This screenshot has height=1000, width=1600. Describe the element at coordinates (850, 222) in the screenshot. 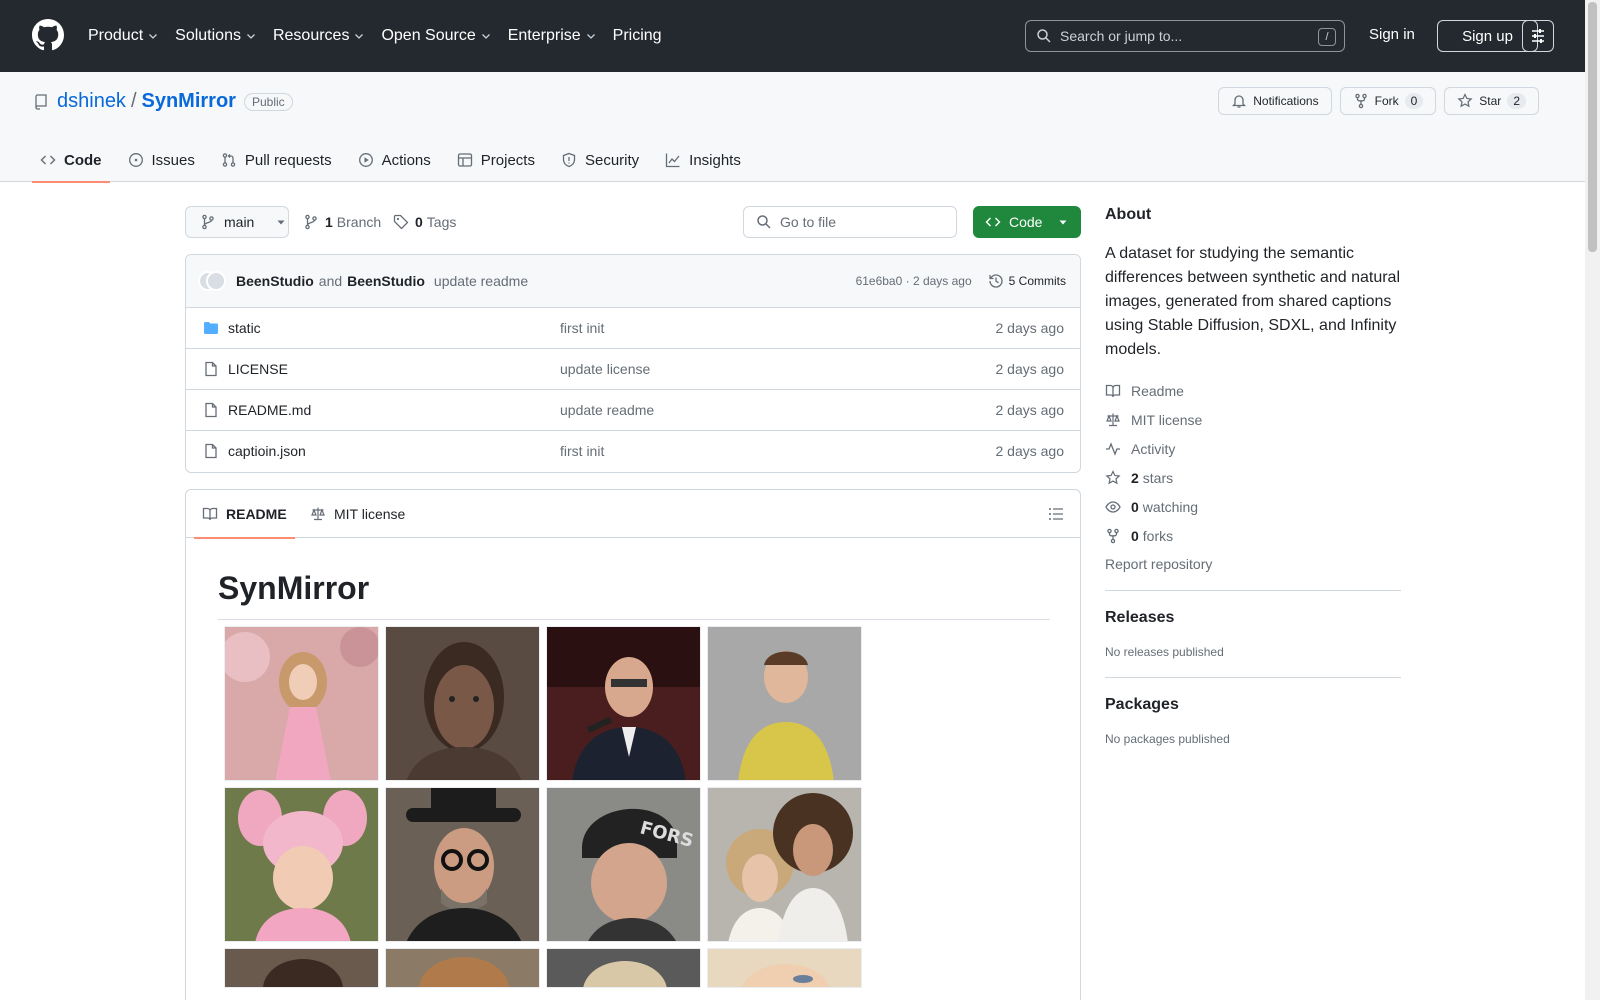

I see `go-to-file-input: Go to file` at that location.